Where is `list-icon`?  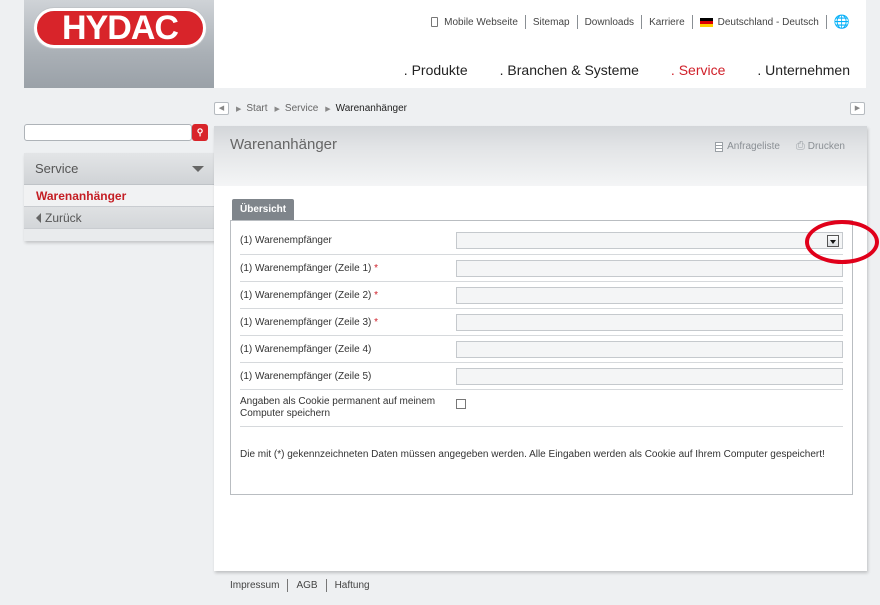 list-icon is located at coordinates (719, 146).